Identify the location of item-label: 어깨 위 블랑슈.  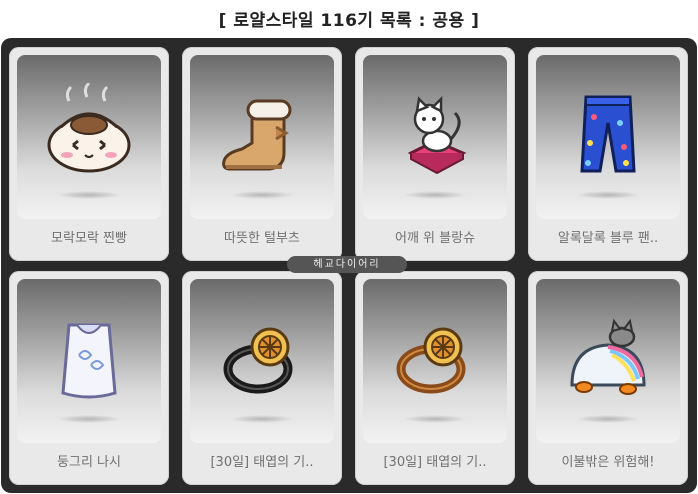
(435, 238).